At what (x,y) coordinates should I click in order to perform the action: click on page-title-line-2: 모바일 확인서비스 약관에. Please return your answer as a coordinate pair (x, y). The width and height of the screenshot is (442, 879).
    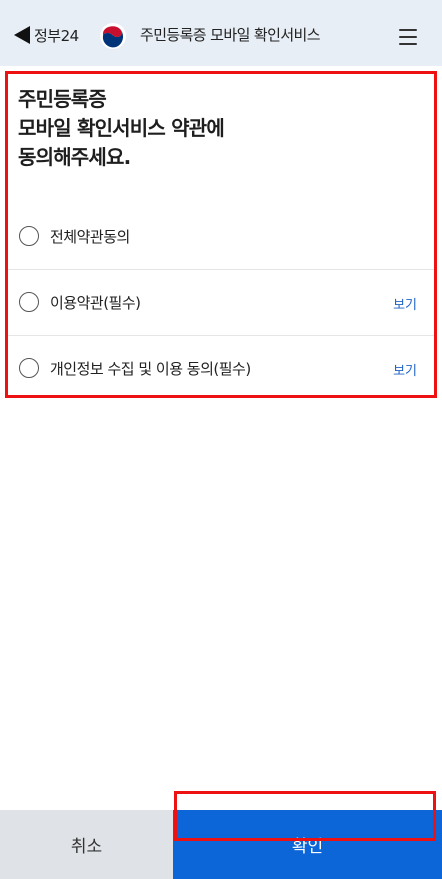
    Looking at the image, I should click on (121, 128).